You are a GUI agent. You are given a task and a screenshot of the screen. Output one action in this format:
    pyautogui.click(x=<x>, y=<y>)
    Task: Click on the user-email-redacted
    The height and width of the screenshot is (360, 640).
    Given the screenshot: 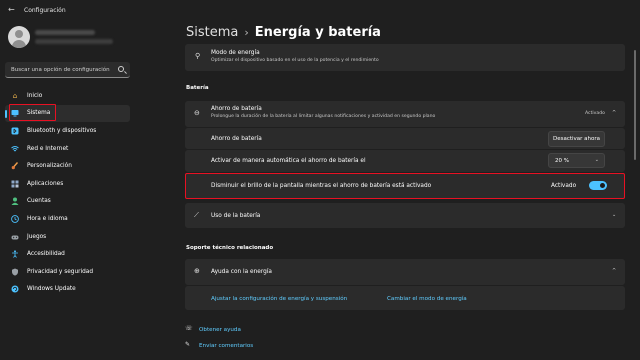 What is the action you would take?
    pyautogui.click(x=74, y=41)
    